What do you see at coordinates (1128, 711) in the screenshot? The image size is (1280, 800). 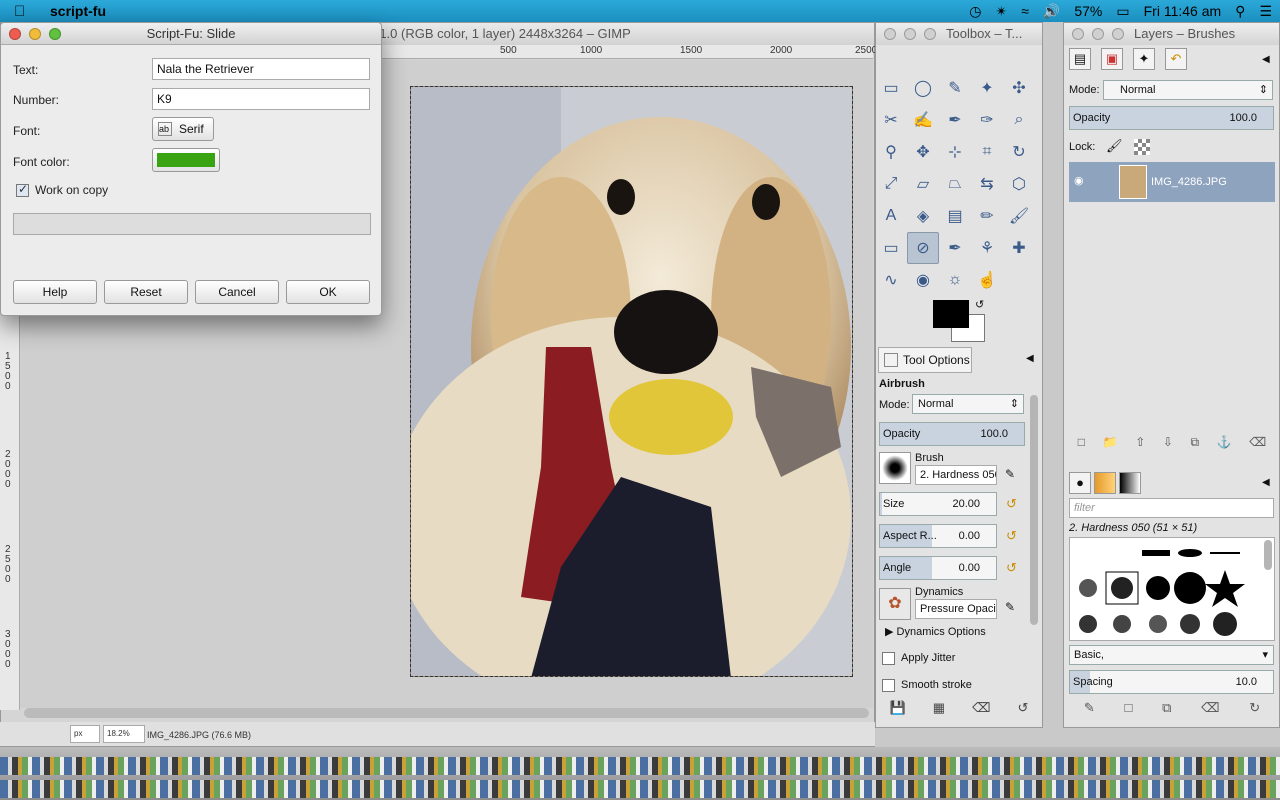 I see `new-brush-icon: □` at bounding box center [1128, 711].